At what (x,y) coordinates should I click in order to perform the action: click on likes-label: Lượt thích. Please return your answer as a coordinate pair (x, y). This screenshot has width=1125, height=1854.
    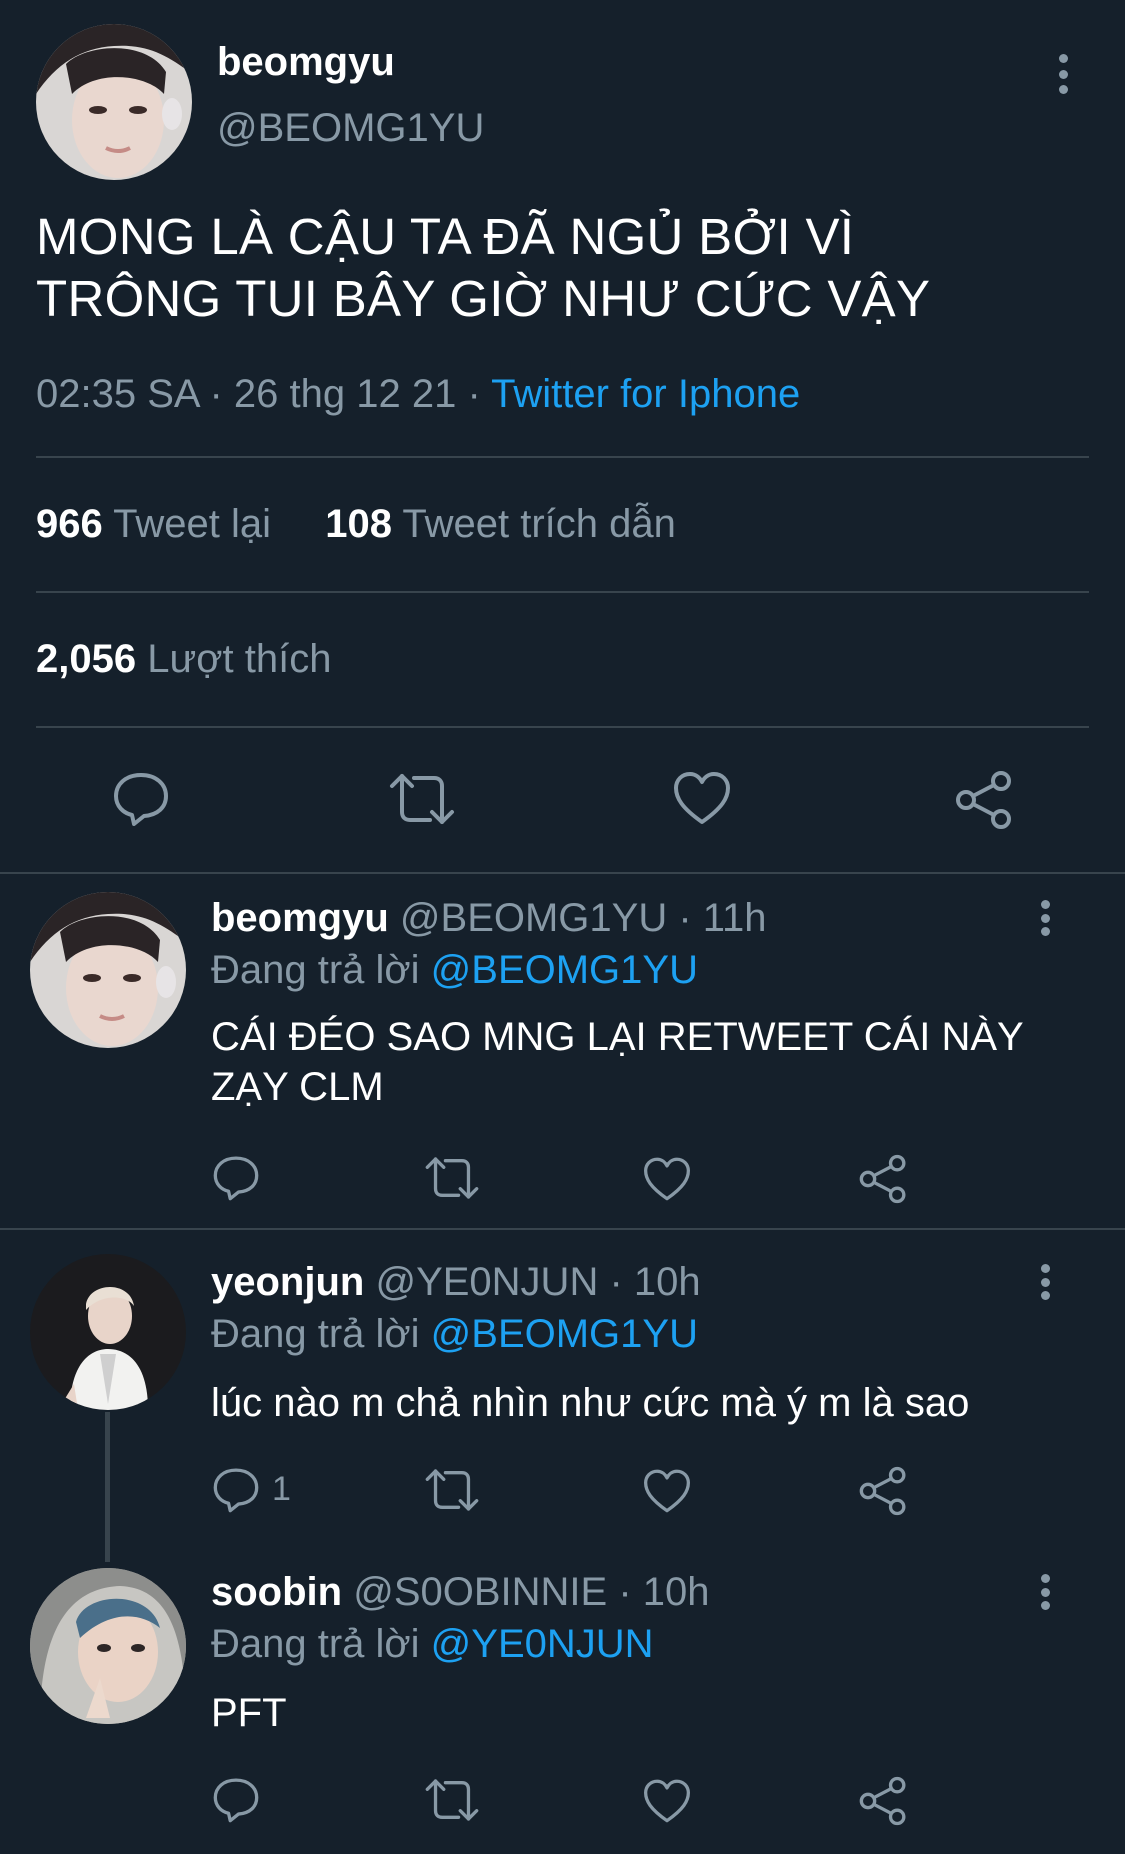
    Looking at the image, I should click on (239, 659).